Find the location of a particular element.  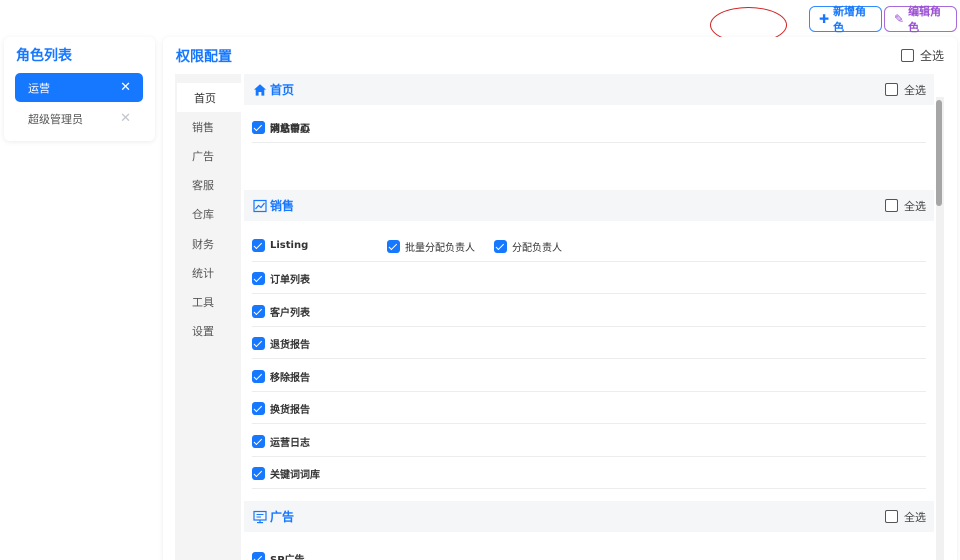

permission-label: 退货报告 is located at coordinates (290, 345).